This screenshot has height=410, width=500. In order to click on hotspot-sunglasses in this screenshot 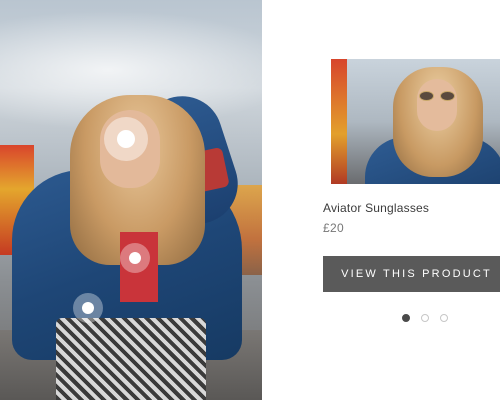, I will do `click(126, 139)`.